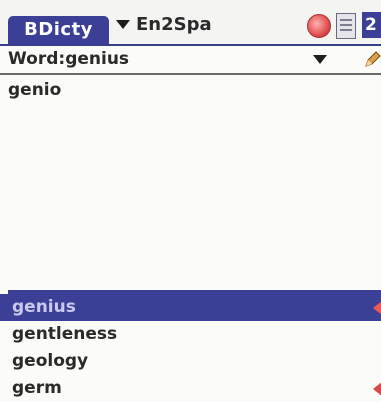 The height and width of the screenshot is (402, 381). Describe the element at coordinates (372, 59) in the screenshot. I see `pencil-icon` at that location.